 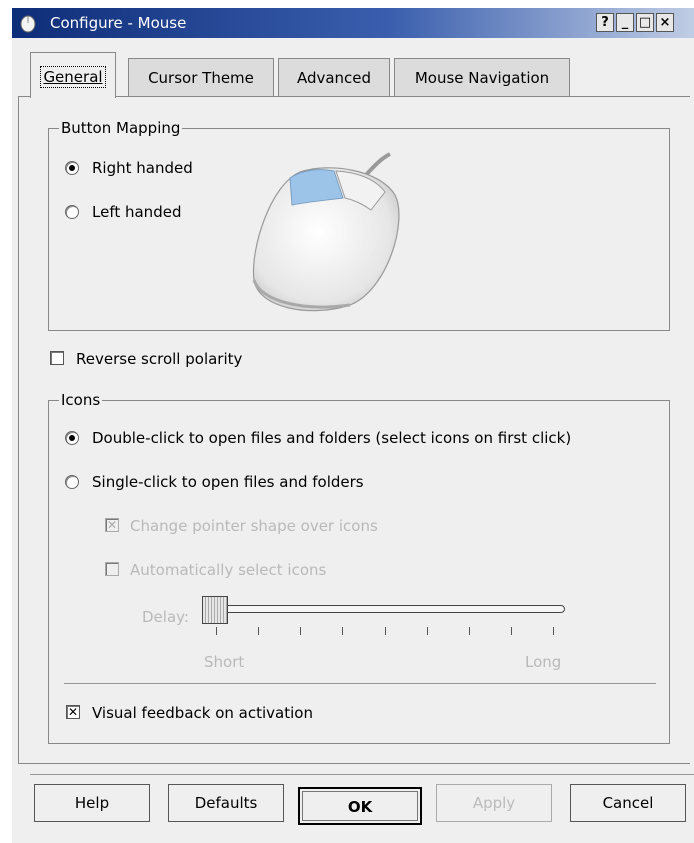 What do you see at coordinates (254, 526) in the screenshot?
I see `change-pointer-label: Change pointer shape over icons` at bounding box center [254, 526].